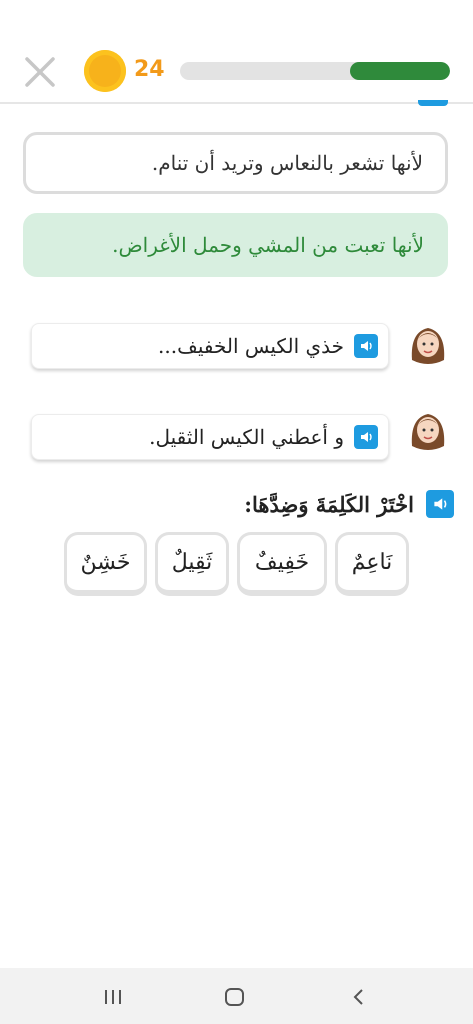 Image resolution: width=473 pixels, height=1024 pixels. I want to click on top-bar: 24, so click(236, 52).